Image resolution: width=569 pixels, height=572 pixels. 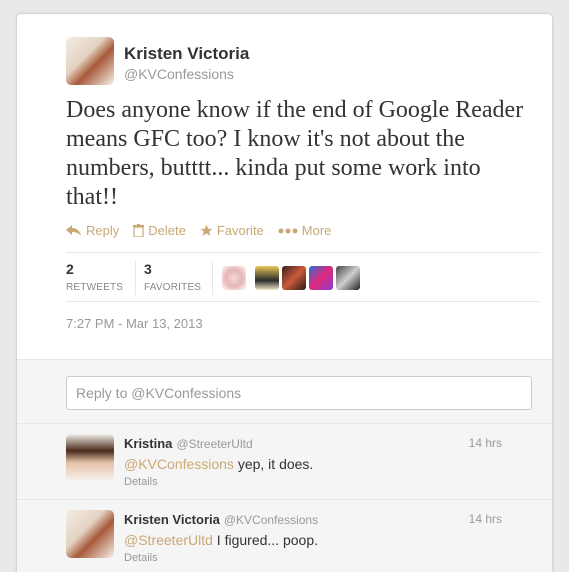 I want to click on reply-input: Reply to @KVConfessions, so click(x=299, y=393).